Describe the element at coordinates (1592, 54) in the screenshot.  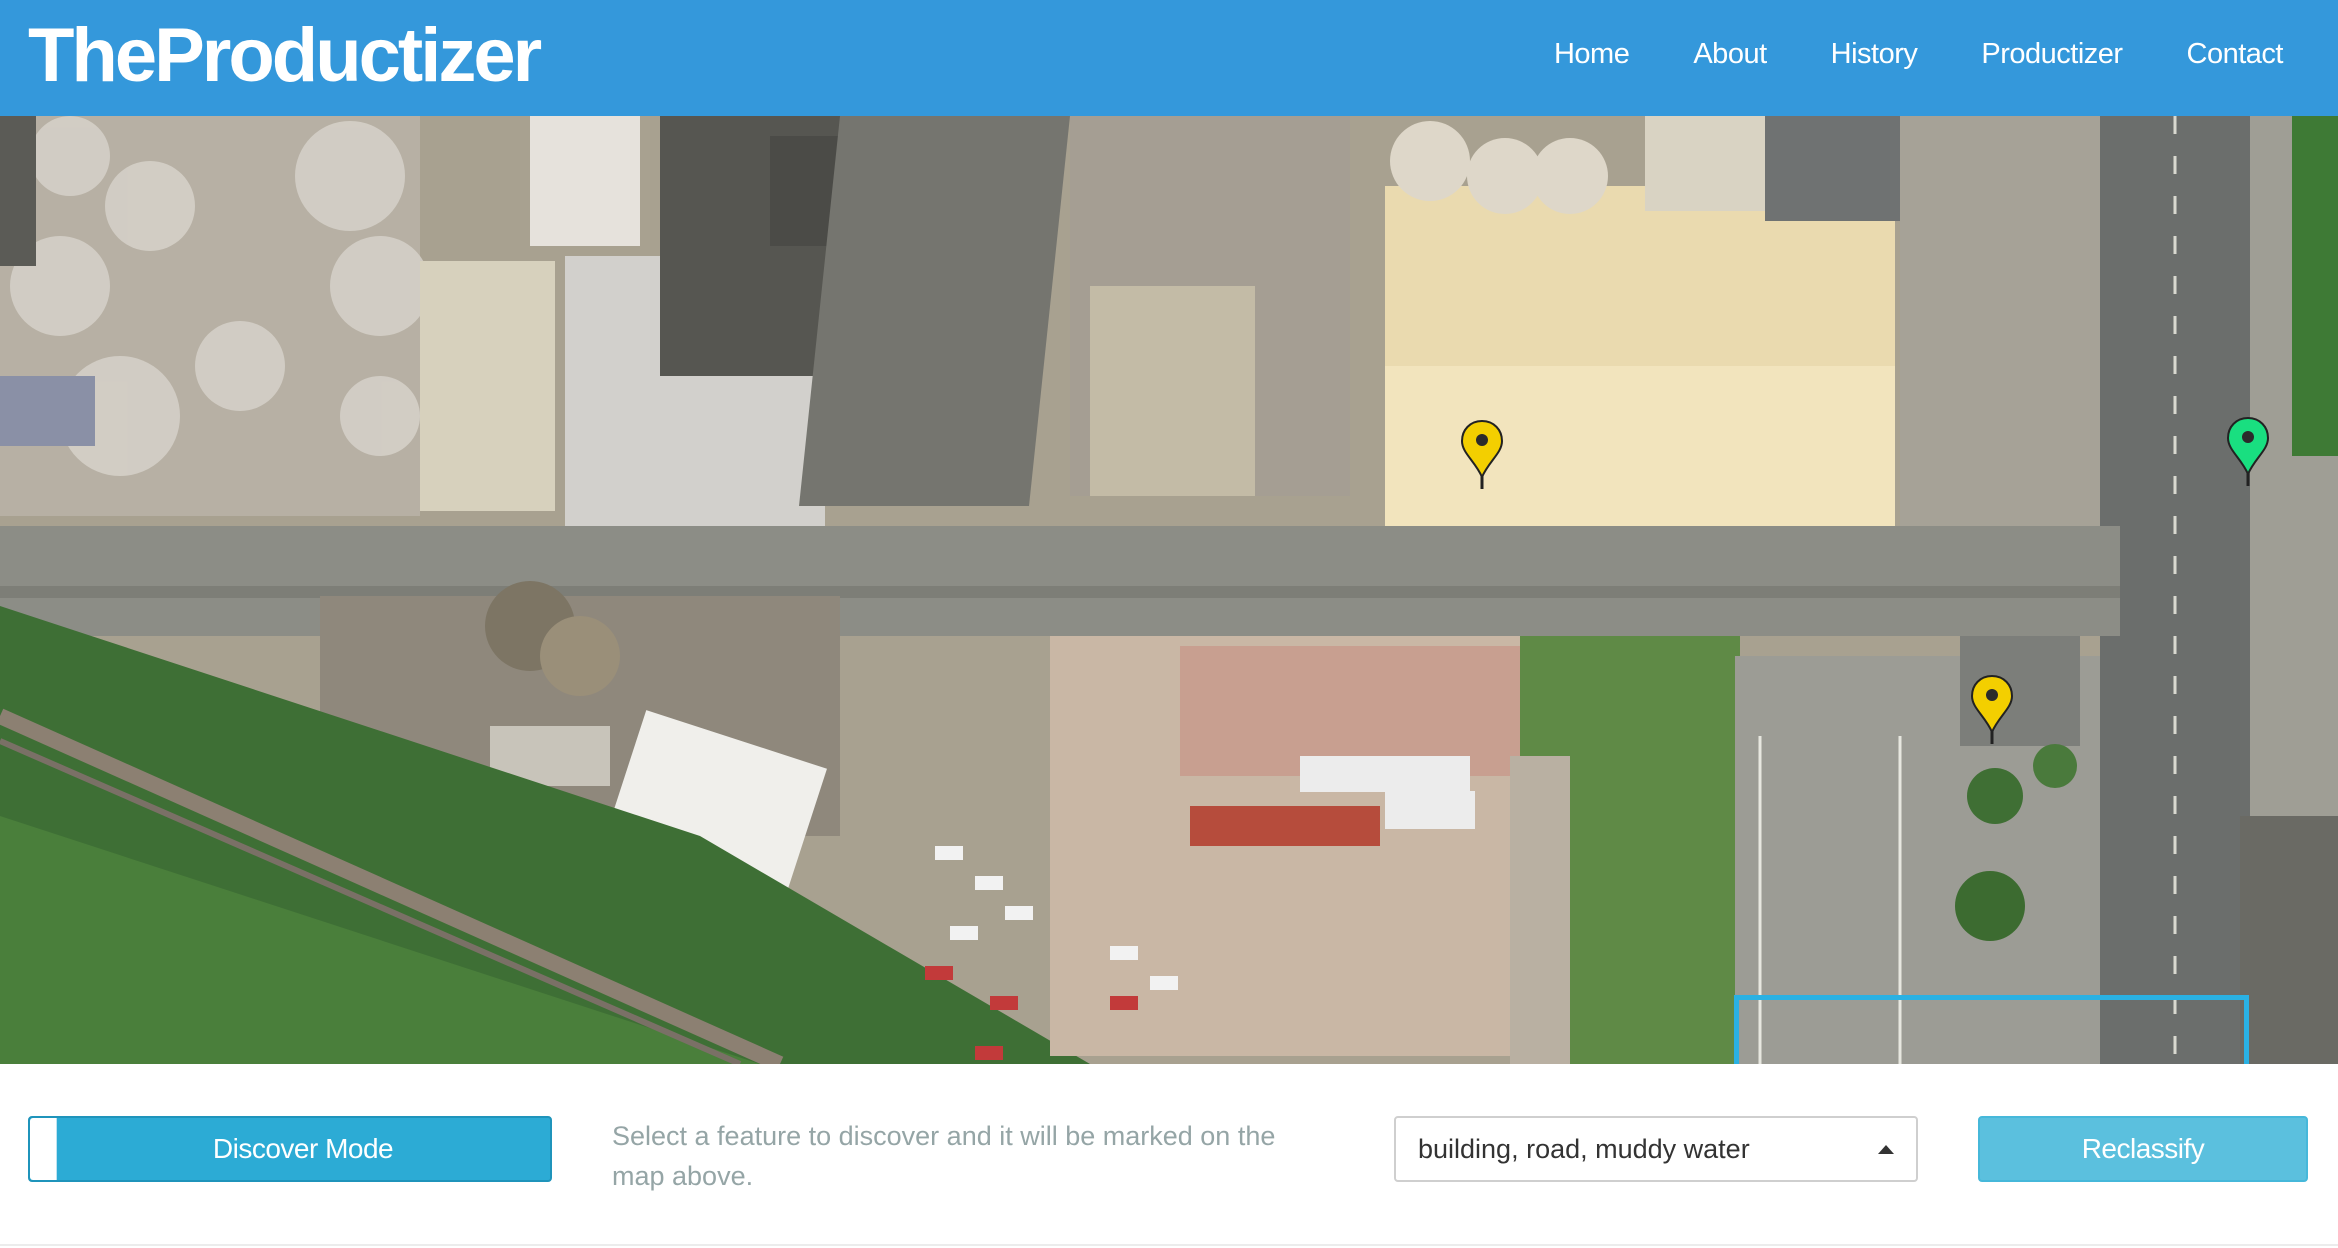
I see `nav-home: Home` at that location.